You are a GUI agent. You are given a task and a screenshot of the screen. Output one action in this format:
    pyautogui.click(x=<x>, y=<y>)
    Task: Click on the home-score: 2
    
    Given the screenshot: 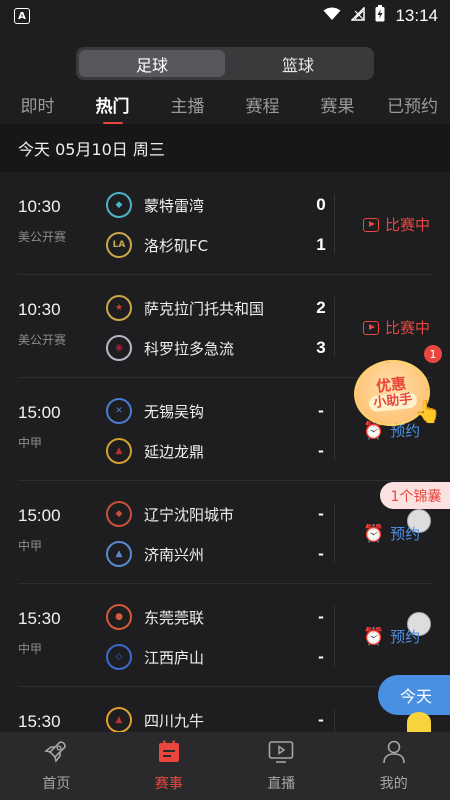 What is the action you would take?
    pyautogui.click(x=321, y=307)
    